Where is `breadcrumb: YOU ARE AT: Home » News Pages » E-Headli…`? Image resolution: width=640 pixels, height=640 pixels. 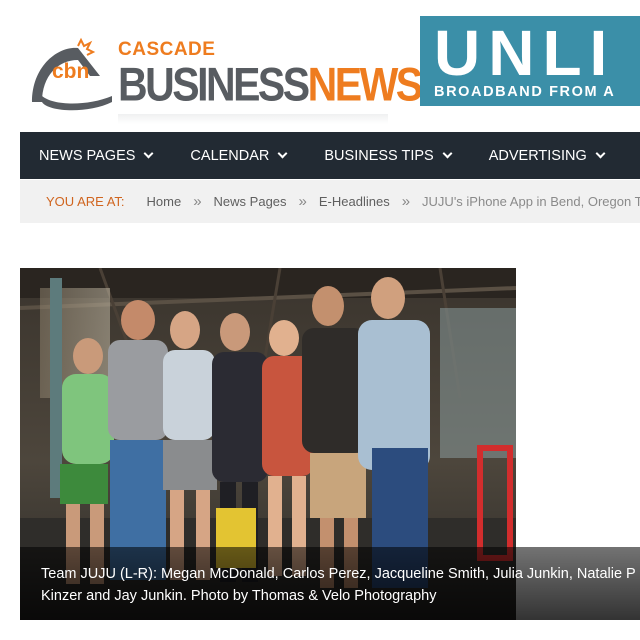 breadcrumb: YOU ARE AT: Home » News Pages » E-Headli… is located at coordinates (330, 201).